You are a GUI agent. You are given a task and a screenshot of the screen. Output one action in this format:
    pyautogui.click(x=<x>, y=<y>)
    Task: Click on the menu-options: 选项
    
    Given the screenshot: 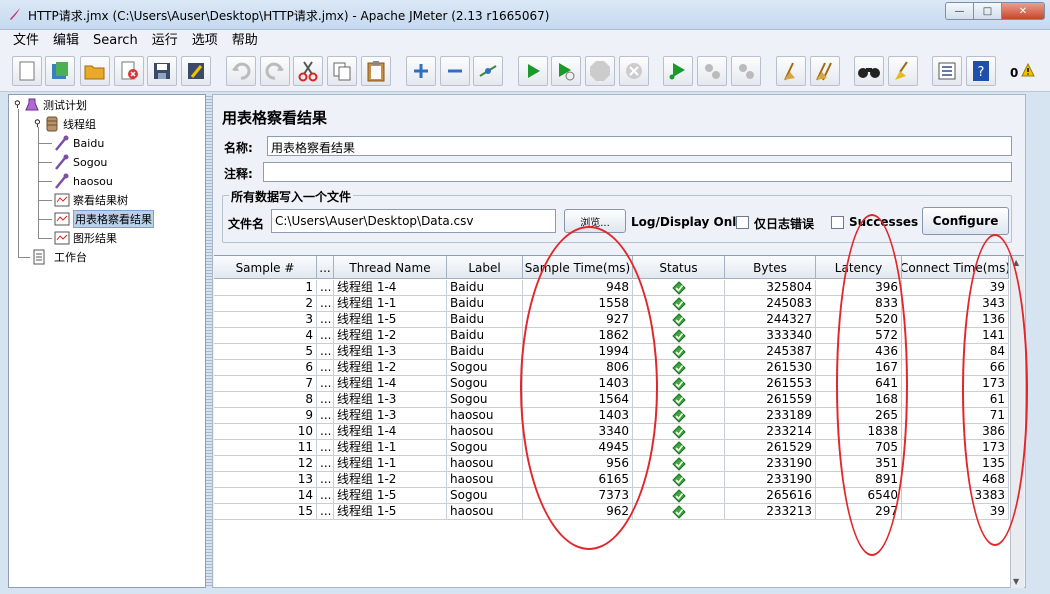 What is the action you would take?
    pyautogui.click(x=205, y=41)
    